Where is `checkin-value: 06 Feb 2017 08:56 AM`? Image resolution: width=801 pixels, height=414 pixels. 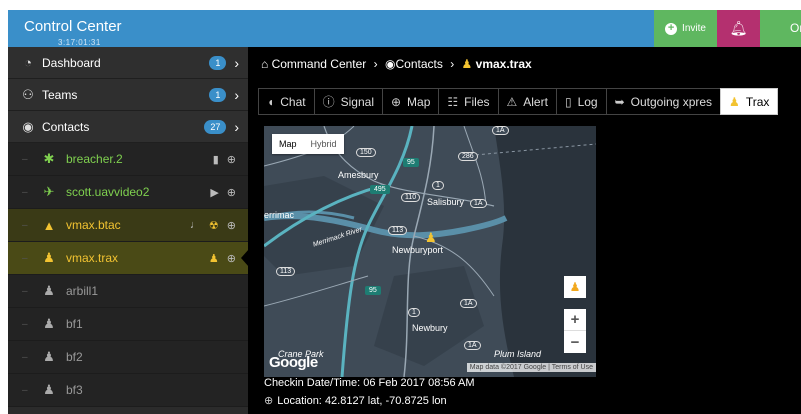
checkin-value: 06 Feb 2017 08:56 AM is located at coordinates (419, 383).